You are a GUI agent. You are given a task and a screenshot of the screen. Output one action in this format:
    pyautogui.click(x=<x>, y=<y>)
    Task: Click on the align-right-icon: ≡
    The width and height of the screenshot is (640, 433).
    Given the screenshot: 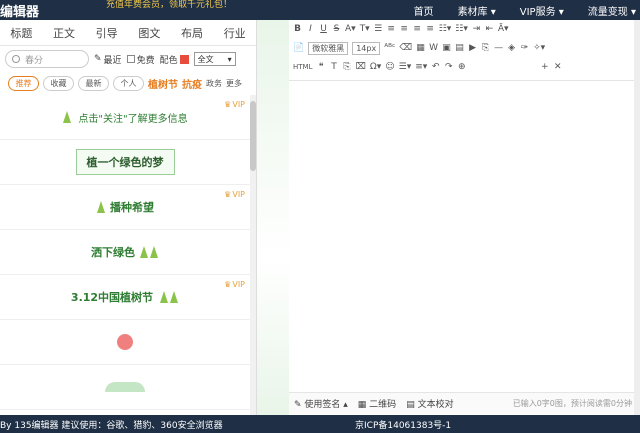 What is the action you would take?
    pyautogui.click(x=404, y=29)
    